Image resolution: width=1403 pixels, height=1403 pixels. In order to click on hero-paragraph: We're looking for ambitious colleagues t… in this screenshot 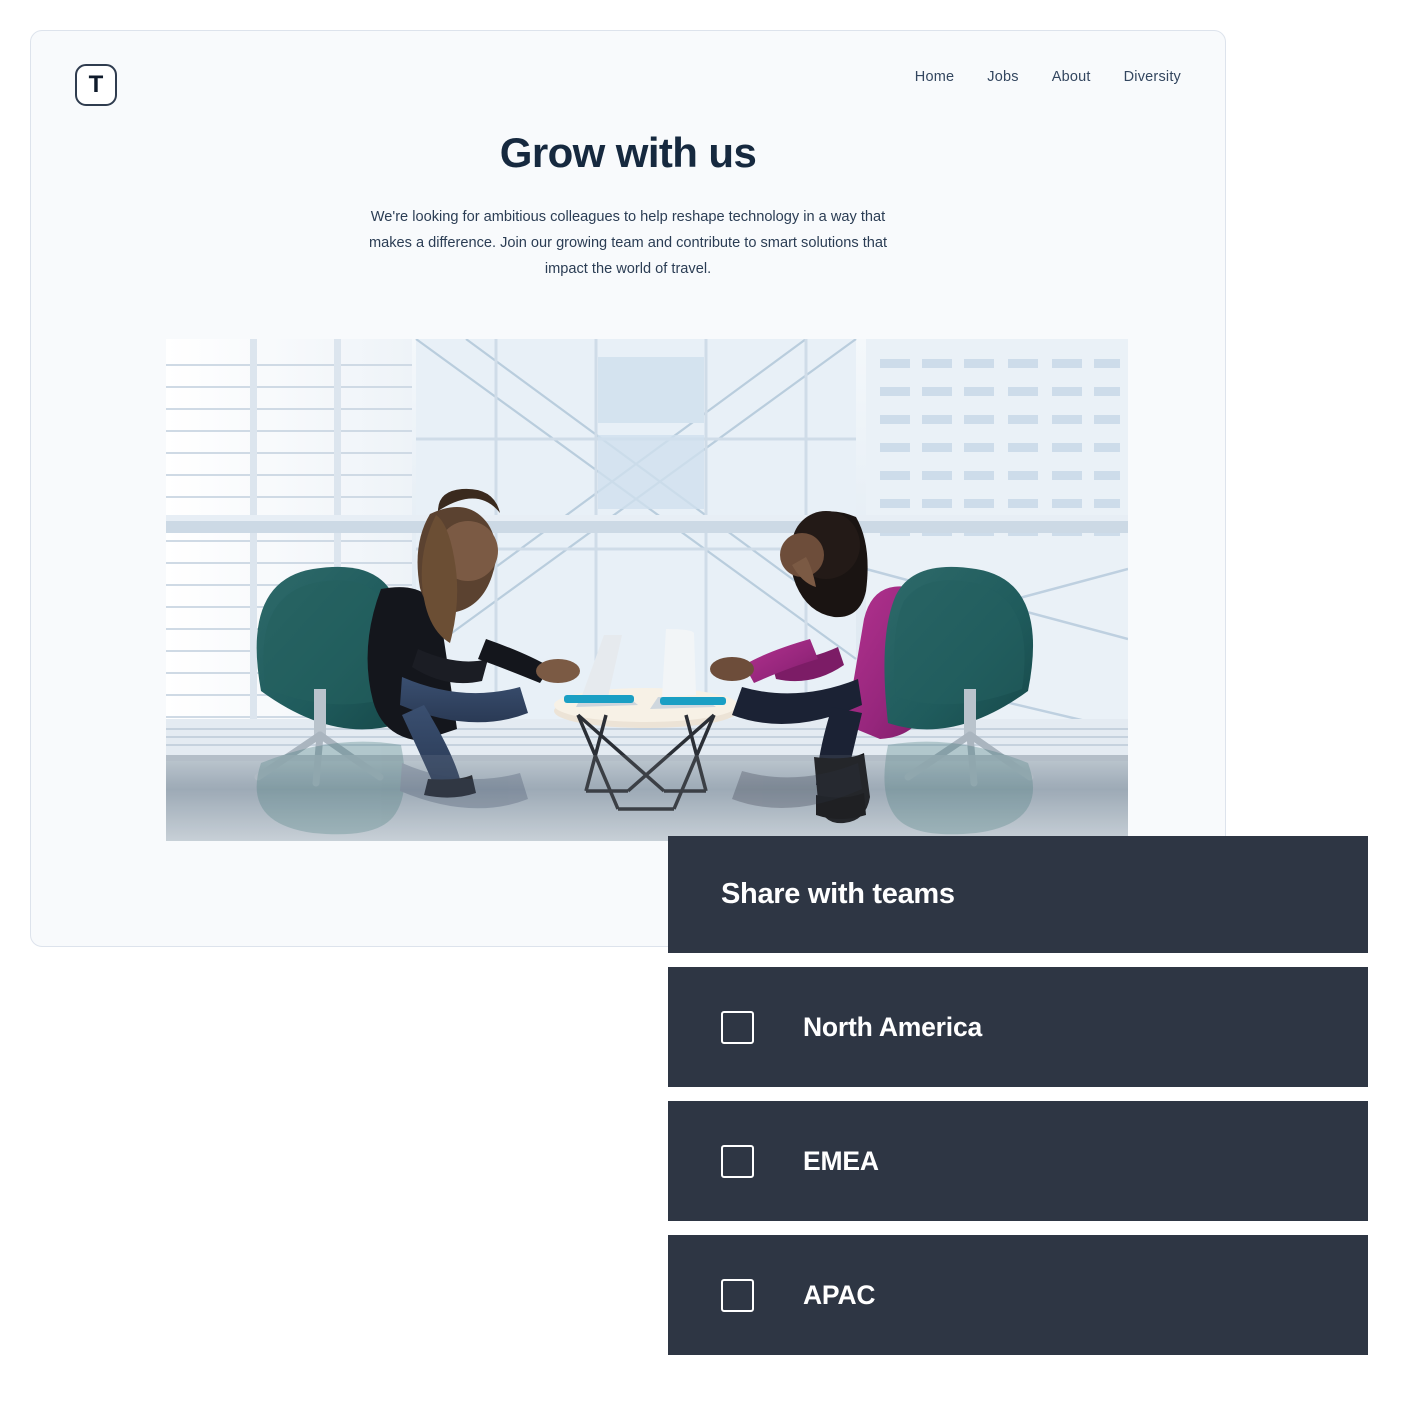, I will do `click(628, 243)`.